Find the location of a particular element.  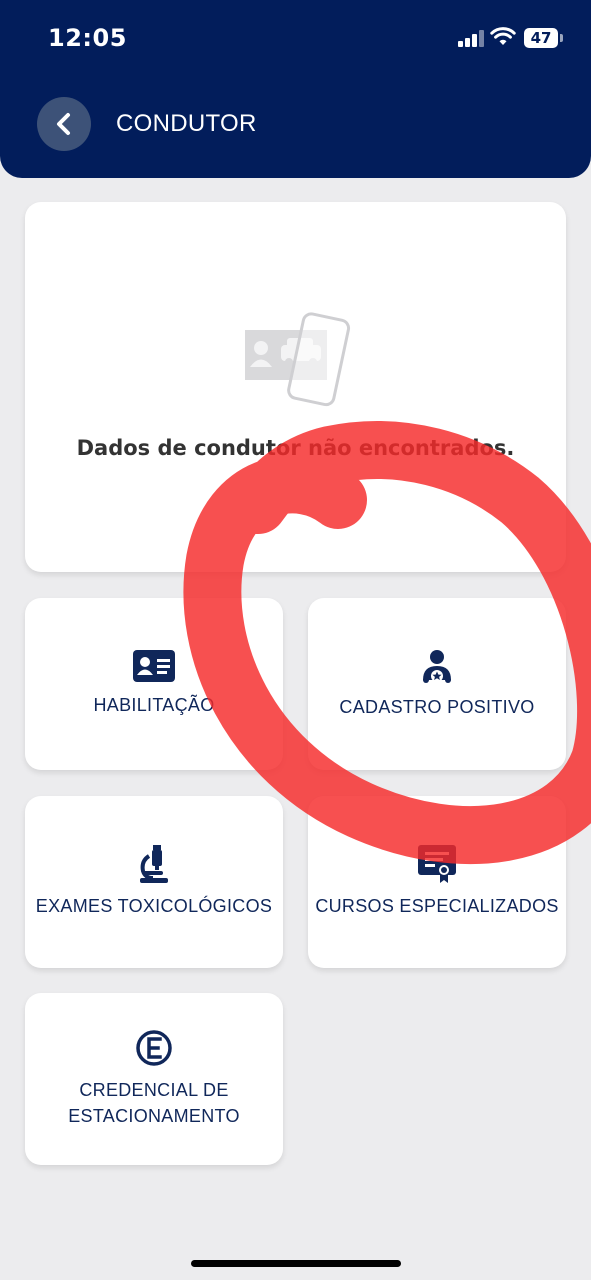

tile-label: EXAMES TOXICOLÓGICOS is located at coordinates (154, 906).